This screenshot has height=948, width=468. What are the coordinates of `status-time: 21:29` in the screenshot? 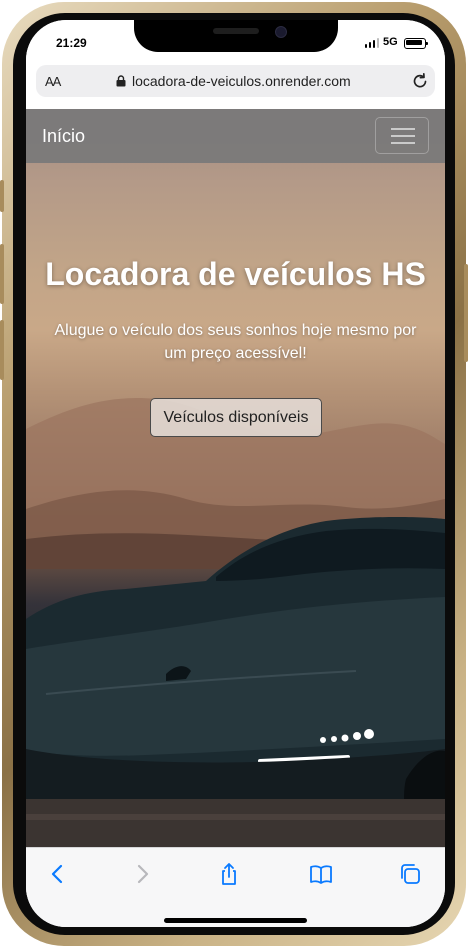 It's located at (71, 43).